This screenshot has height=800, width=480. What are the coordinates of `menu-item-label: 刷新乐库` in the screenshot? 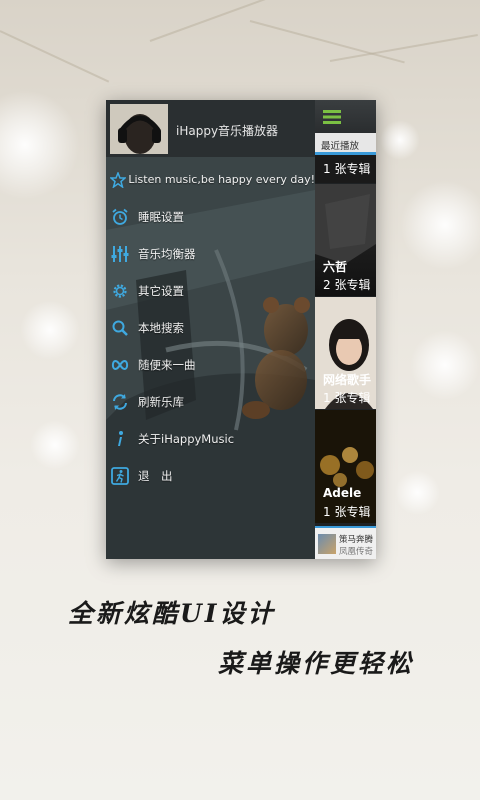 It's located at (161, 401).